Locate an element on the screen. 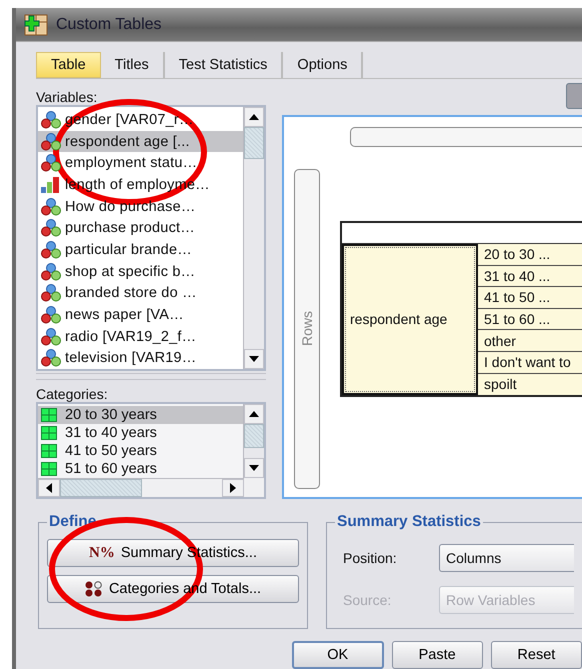 Image resolution: width=582 pixels, height=669 pixels. n-percent-icon: N% is located at coordinates (101, 553).